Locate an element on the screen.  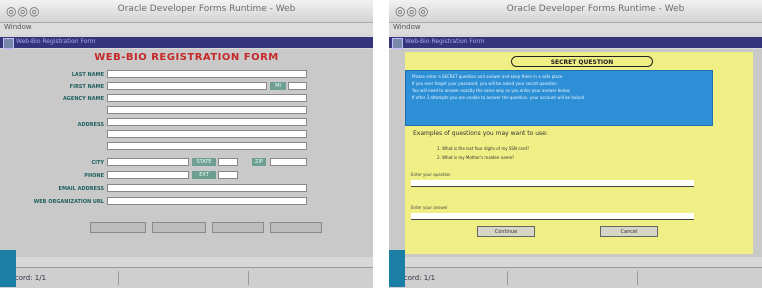
example-item: 2. What is my Mother's maiden name? is located at coordinates (476, 157).